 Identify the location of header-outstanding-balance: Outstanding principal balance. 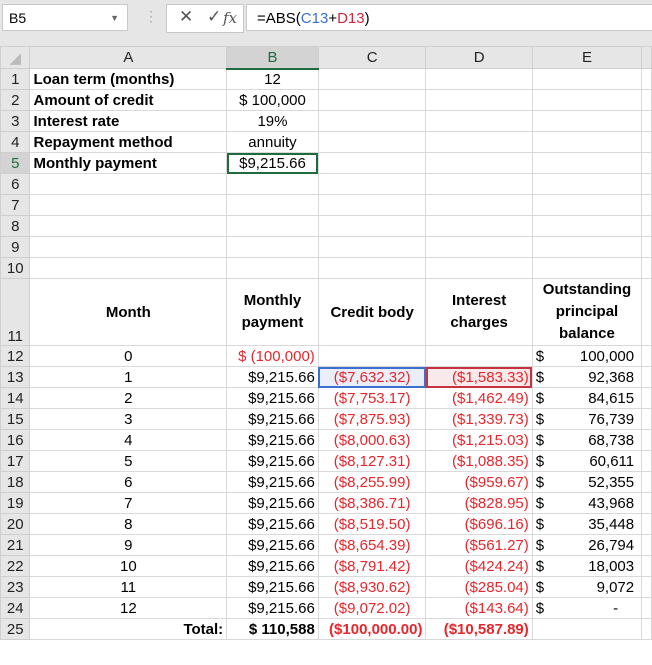
(587, 312).